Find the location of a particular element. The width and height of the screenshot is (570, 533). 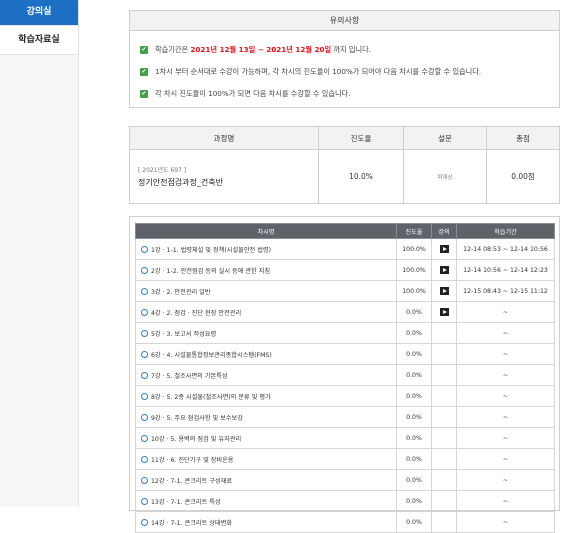

lesson-title-cell: 11강 · 6. 진단기구 및 장비운용 is located at coordinates (266, 459).